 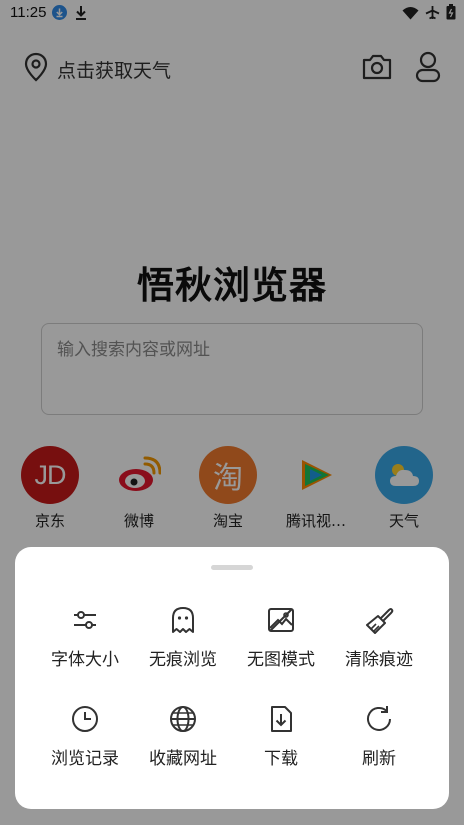 I want to click on menu-label: 字体大小, so click(x=85, y=660).